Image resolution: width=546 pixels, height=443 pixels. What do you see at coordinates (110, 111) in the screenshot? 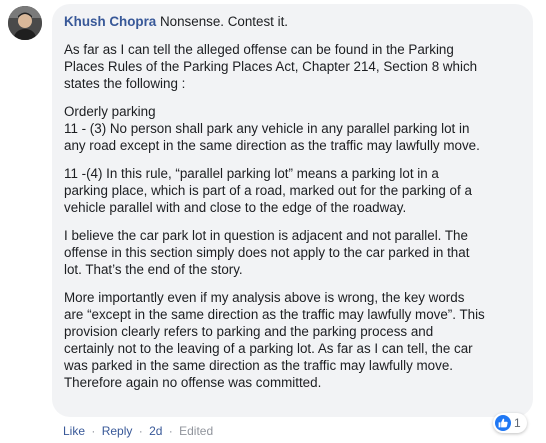
I see `comment-text-line: Orderly parking` at bounding box center [110, 111].